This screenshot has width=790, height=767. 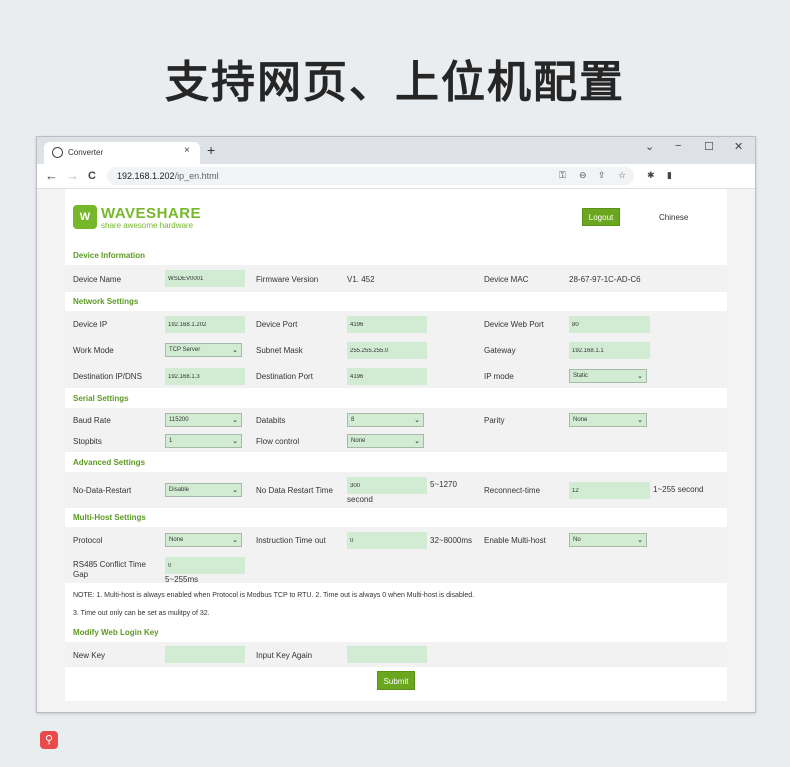 What do you see at coordinates (109, 255) in the screenshot?
I see `section-title-device-info: Device Information` at bounding box center [109, 255].